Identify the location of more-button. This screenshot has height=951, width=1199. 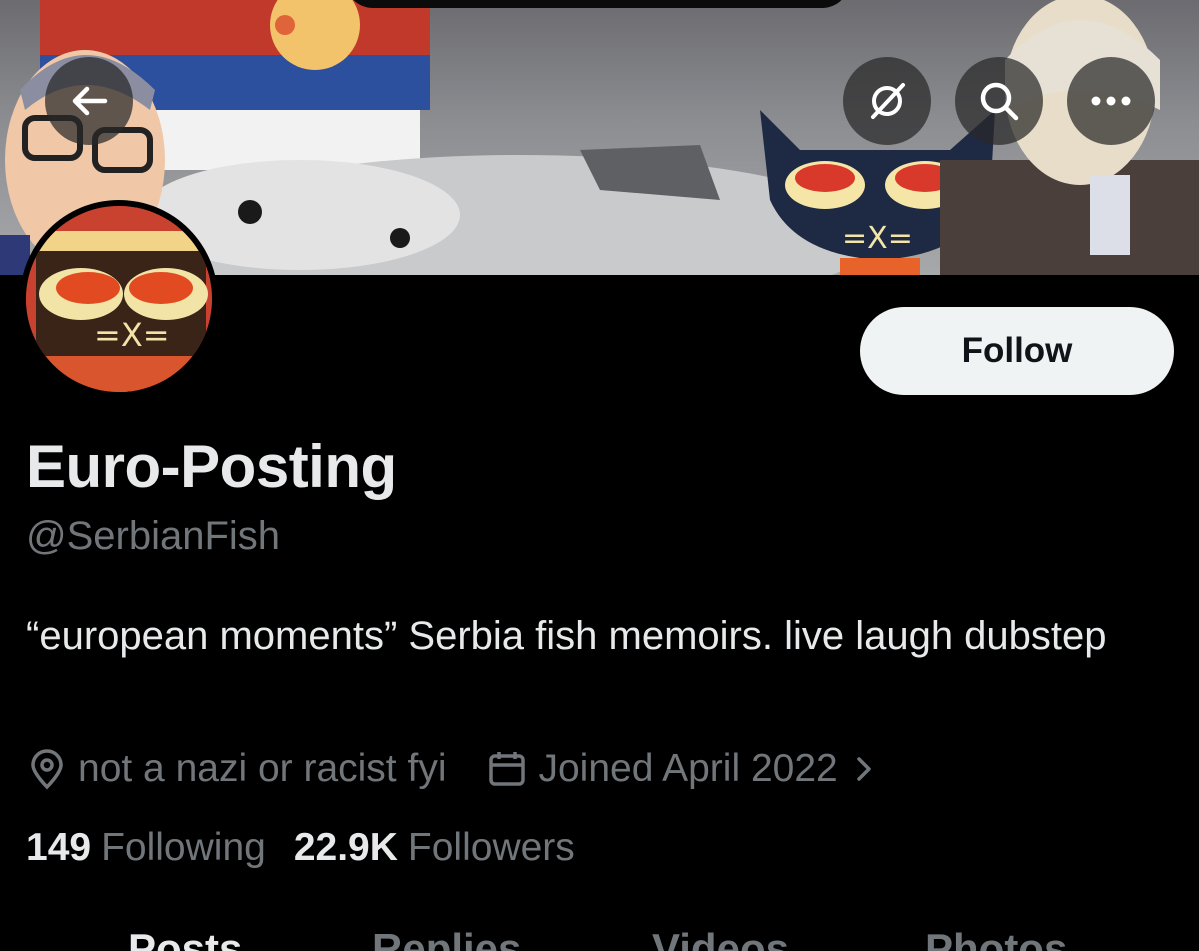
(1111, 101).